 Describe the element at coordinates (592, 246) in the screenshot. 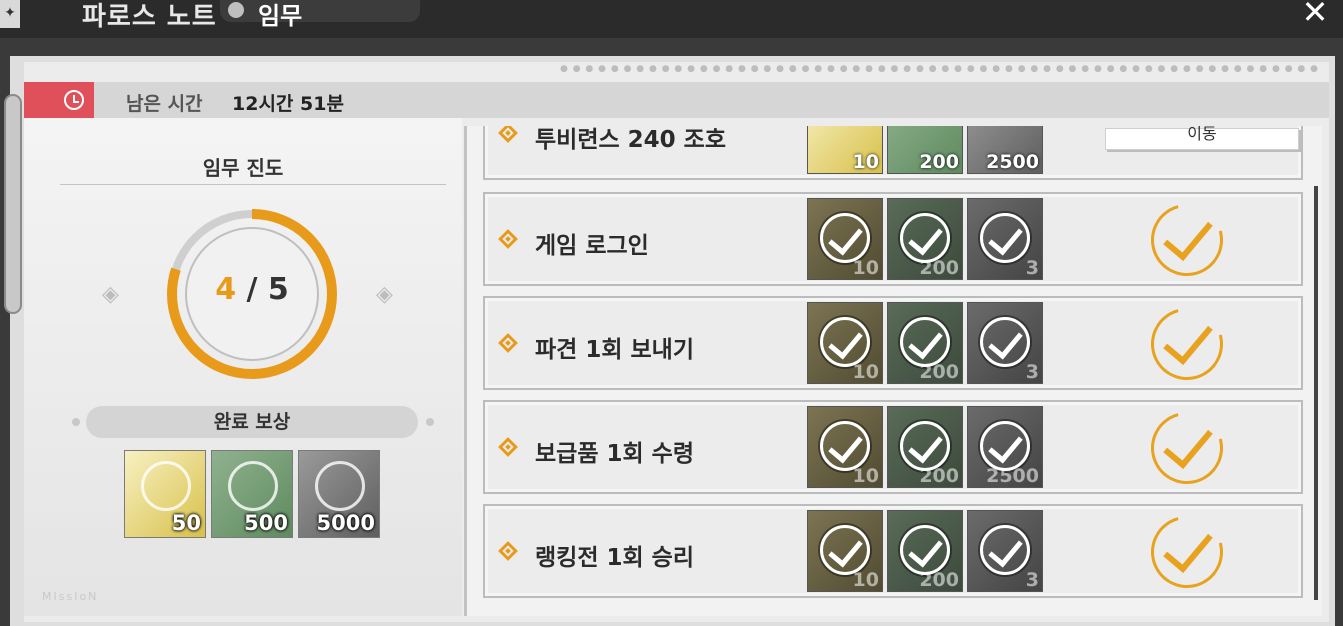

I see `mission-title: 게임 로그인` at that location.